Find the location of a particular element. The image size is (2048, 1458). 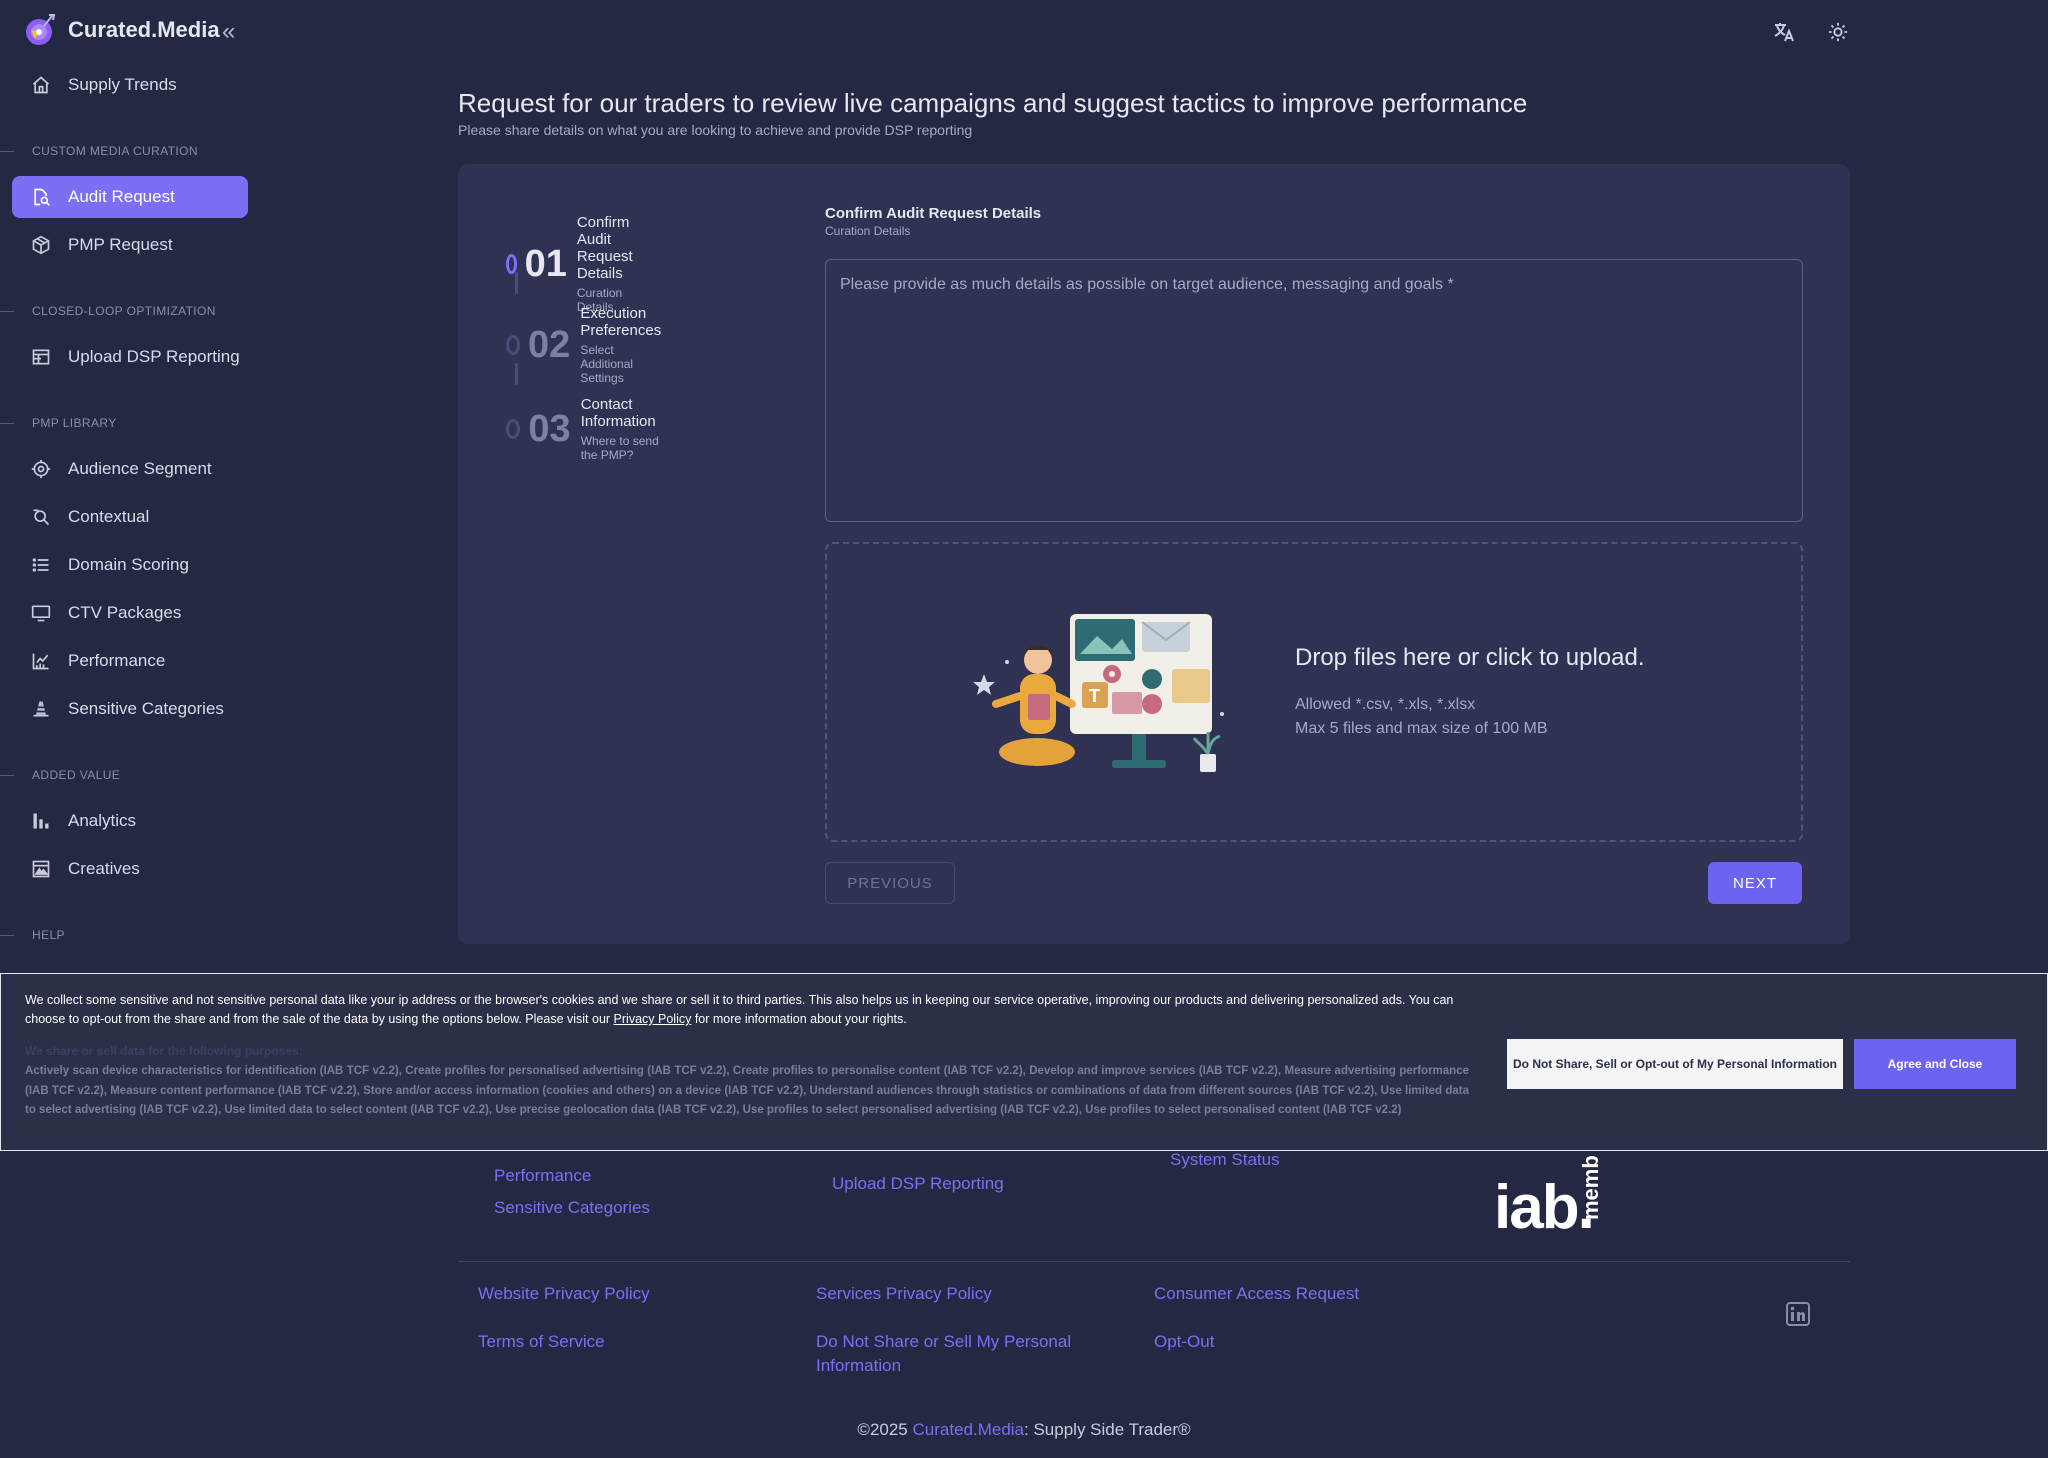

step-title: Confirm Audit Request Details is located at coordinates (604, 248).